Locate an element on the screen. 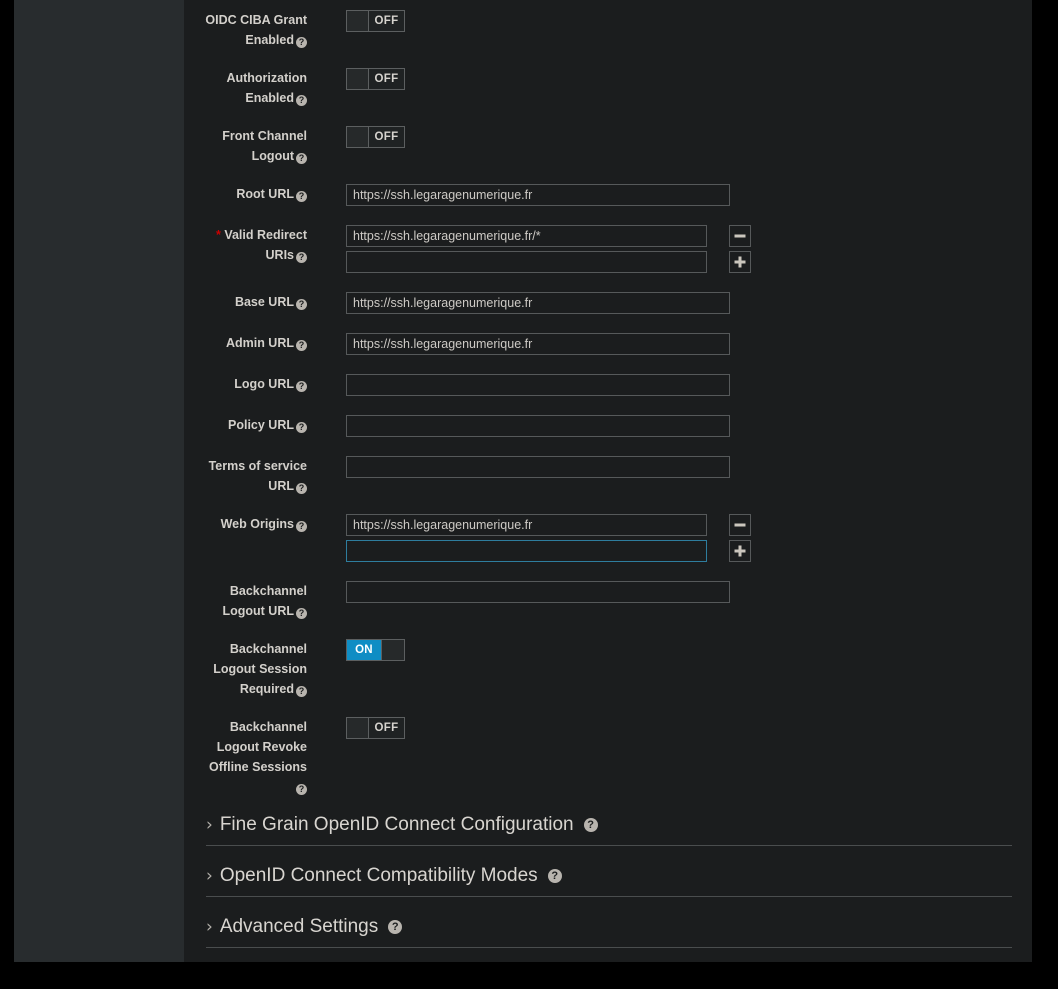 Image resolution: width=1058 pixels, height=989 pixels. switch-front-channel-logout: OFF is located at coordinates (375, 137).